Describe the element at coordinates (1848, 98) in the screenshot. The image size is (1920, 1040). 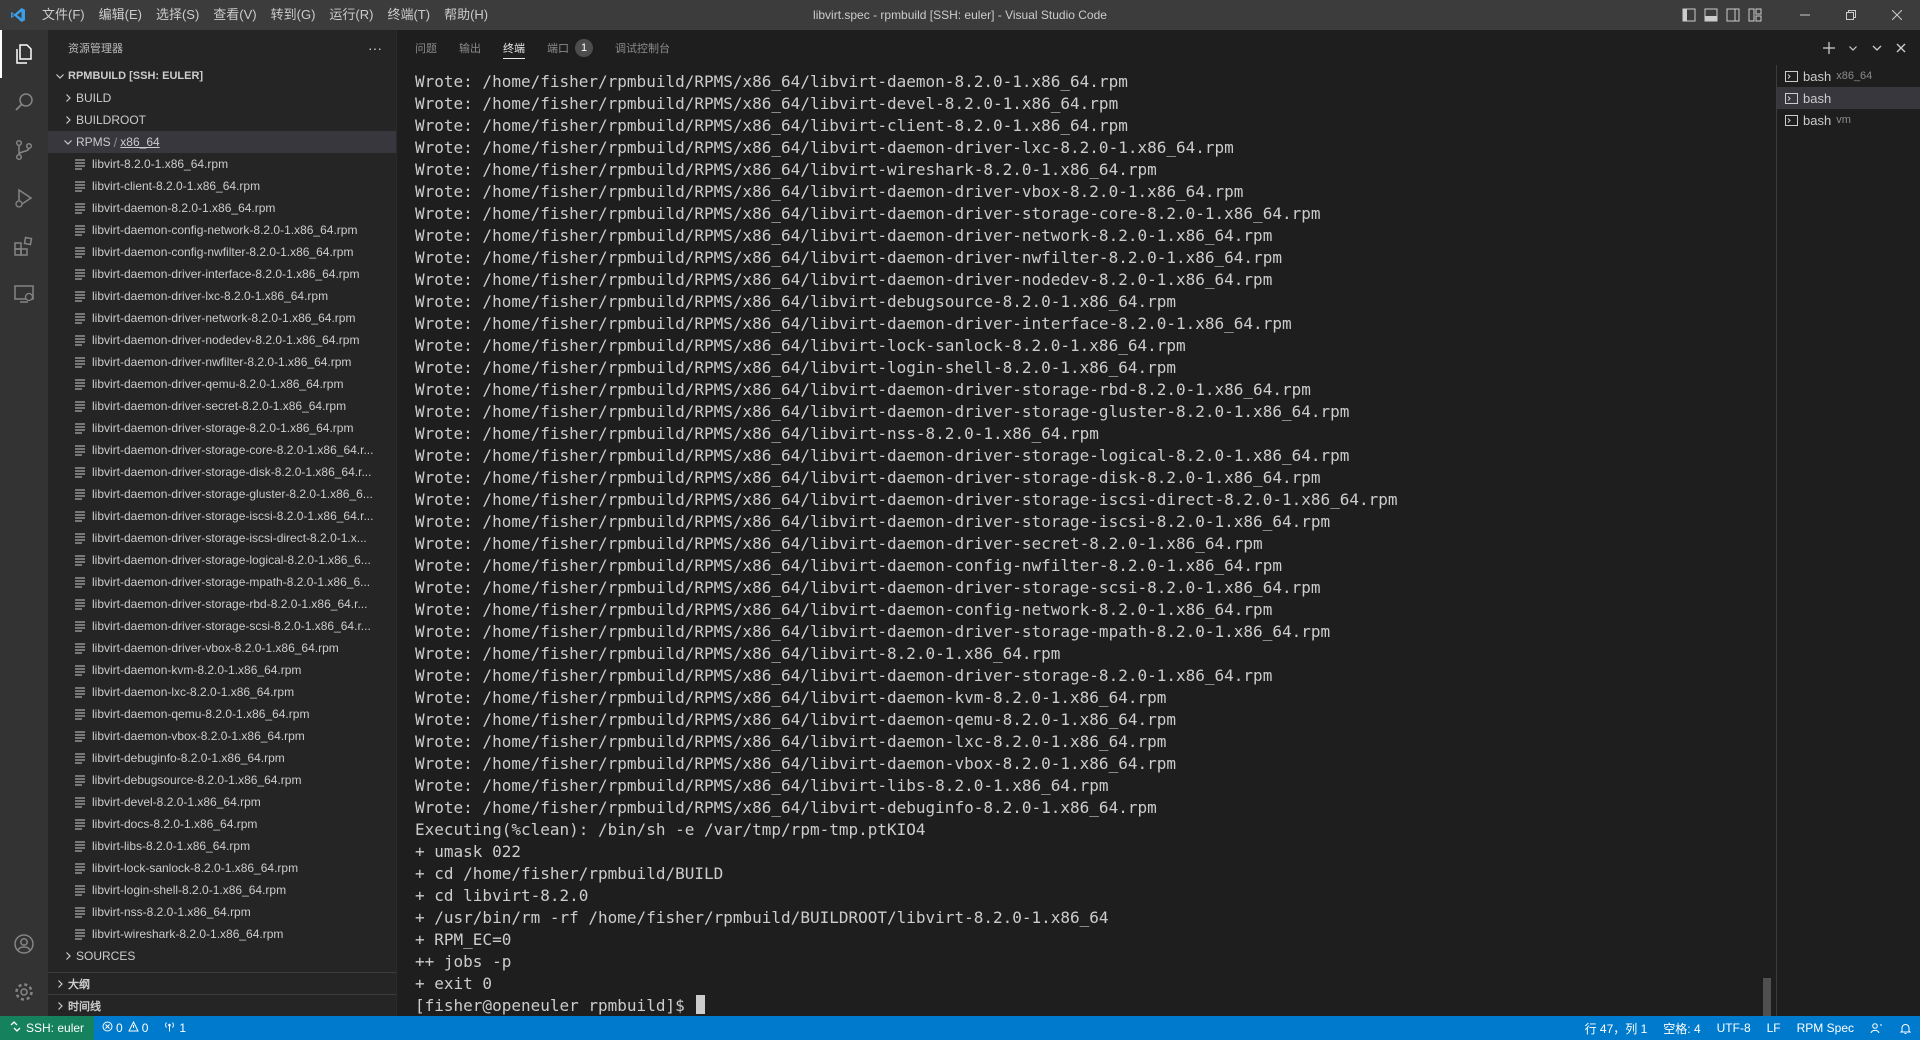
I see `terminal-instance: bash` at that location.